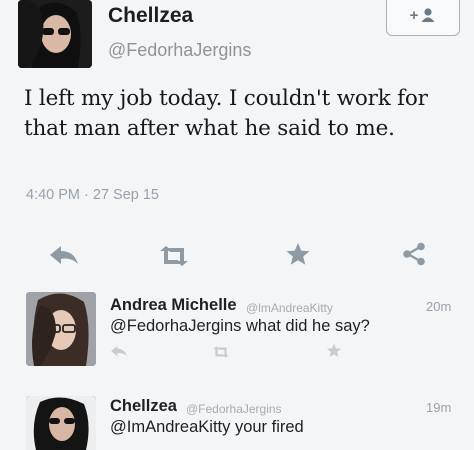 This screenshot has height=450, width=474. What do you see at coordinates (234, 409) in the screenshot?
I see `reply-handle: @FedorhaJergins` at bounding box center [234, 409].